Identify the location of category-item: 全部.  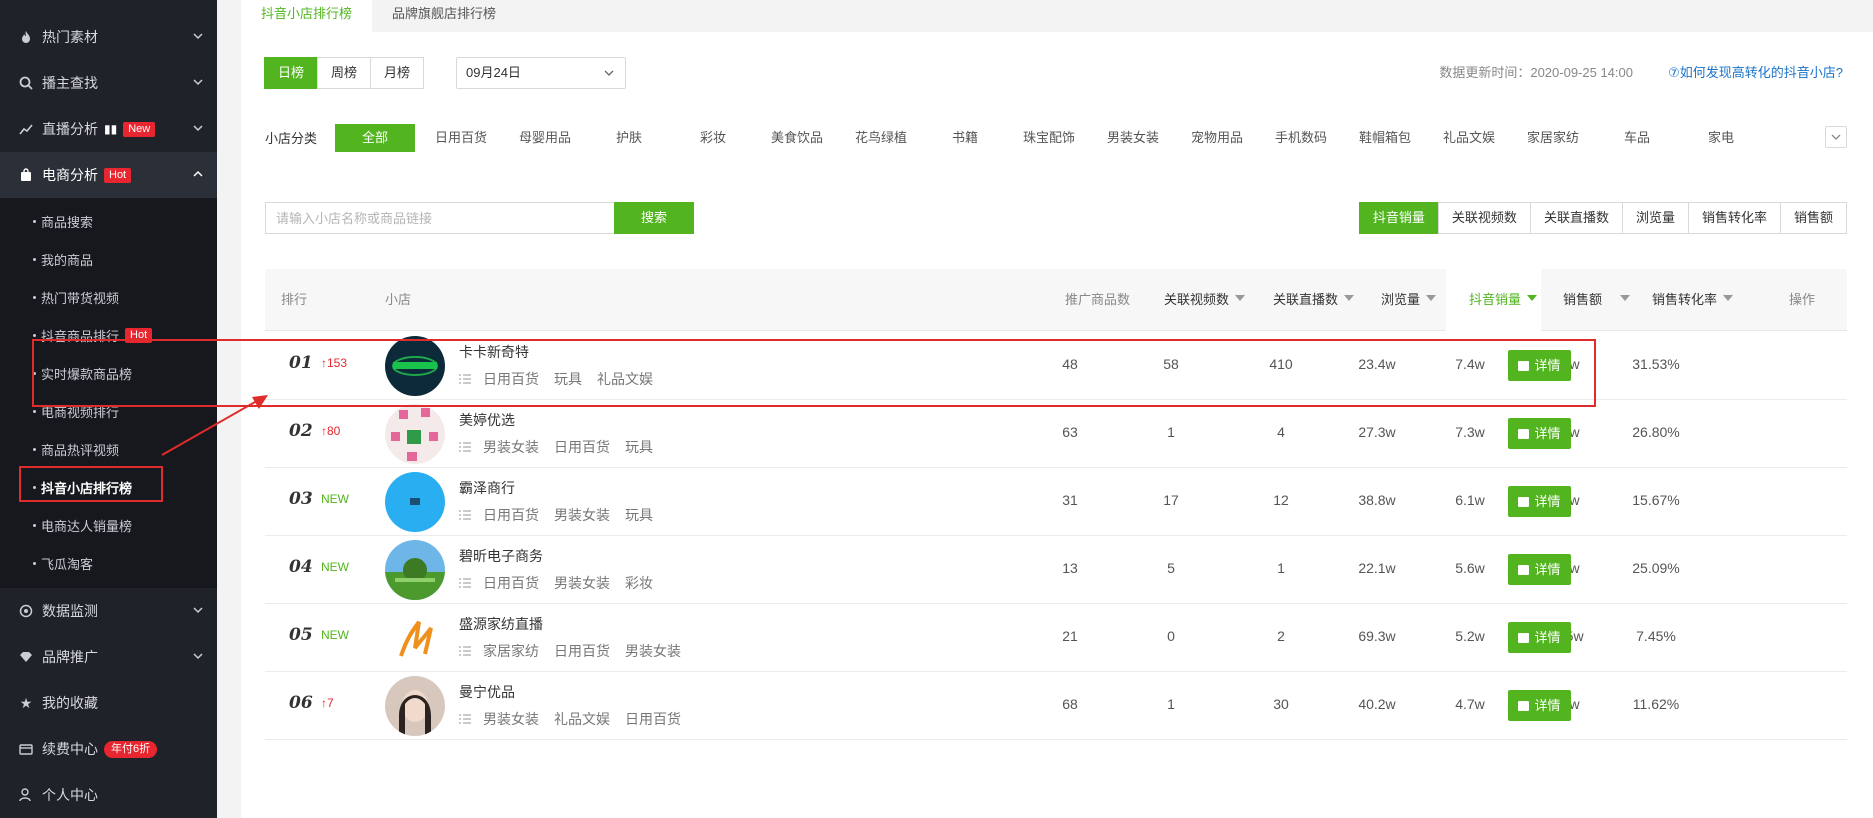
(375, 138).